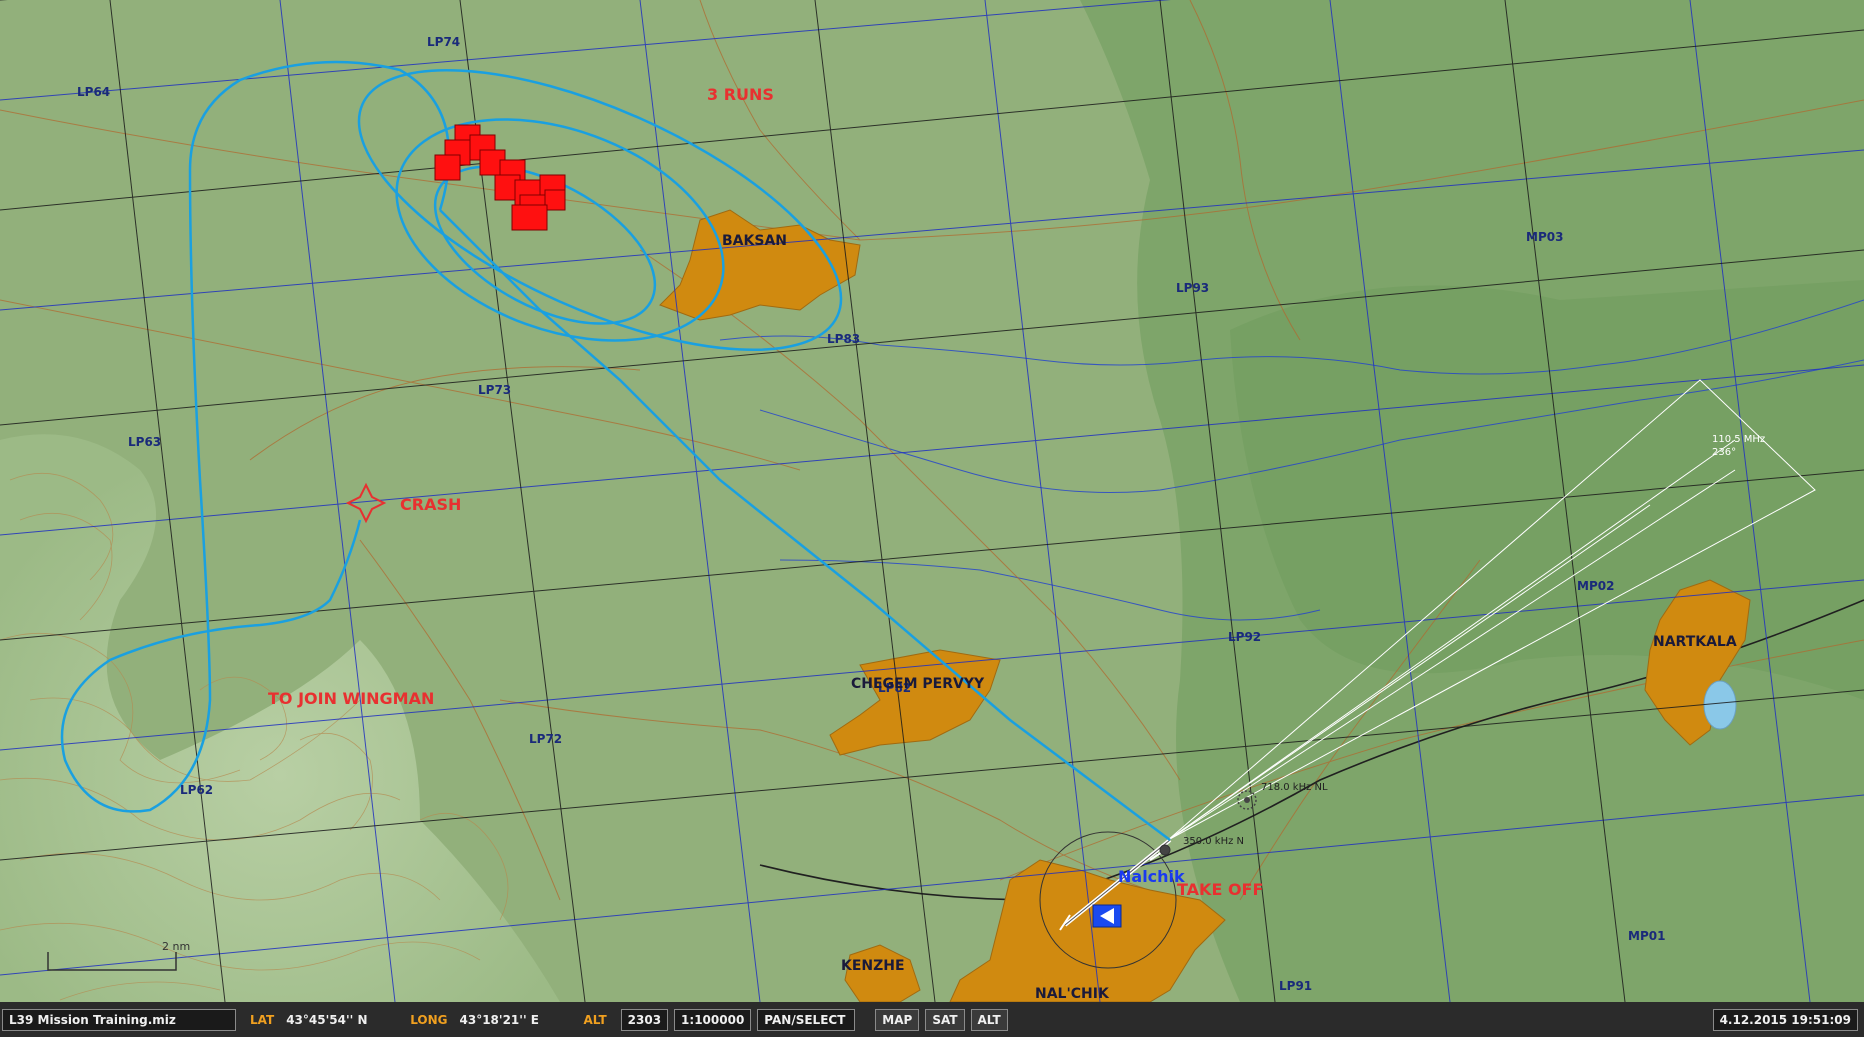  What do you see at coordinates (1213, 841) in the screenshot?
I see `ndb-near-label: 350.0 kHz N` at bounding box center [1213, 841].